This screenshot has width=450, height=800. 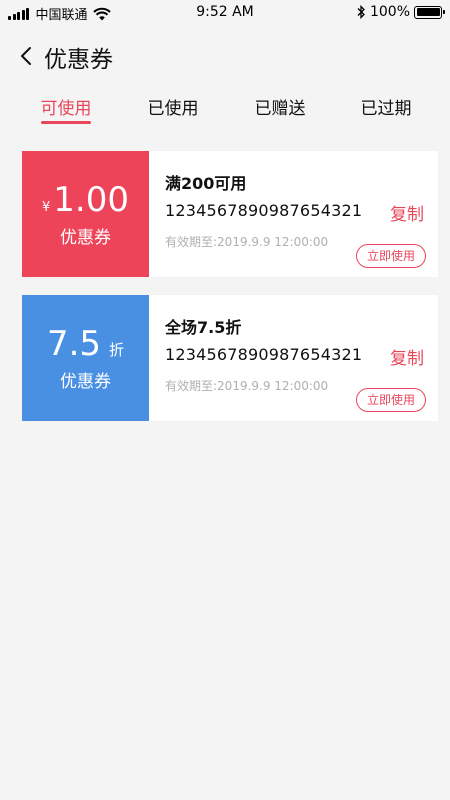 I want to click on battery-percent: 100%, so click(x=389, y=12).